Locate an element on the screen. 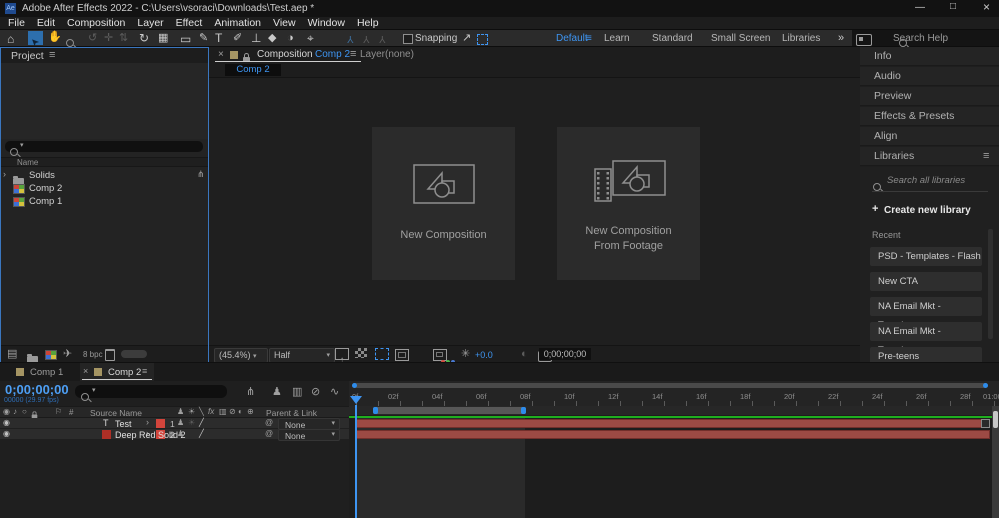 This screenshot has height=518, width=999. selection-tool: ➤ is located at coordinates (35, 39).